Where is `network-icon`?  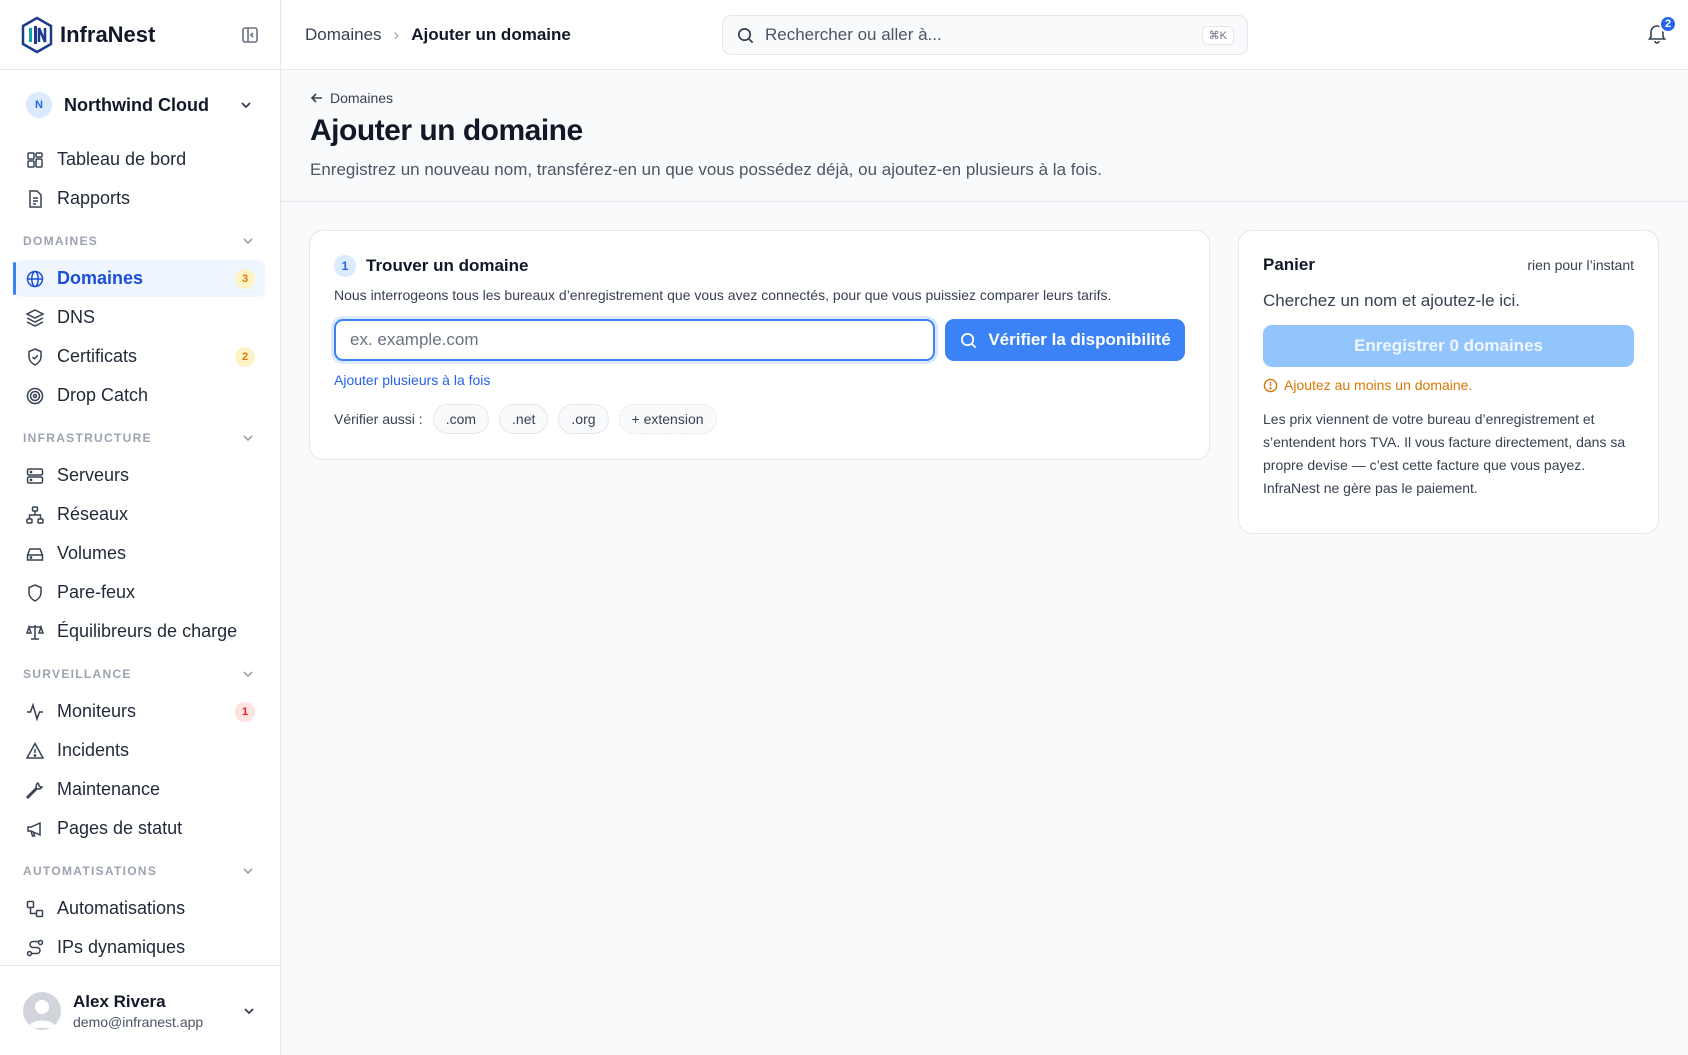 network-icon is located at coordinates (35, 514).